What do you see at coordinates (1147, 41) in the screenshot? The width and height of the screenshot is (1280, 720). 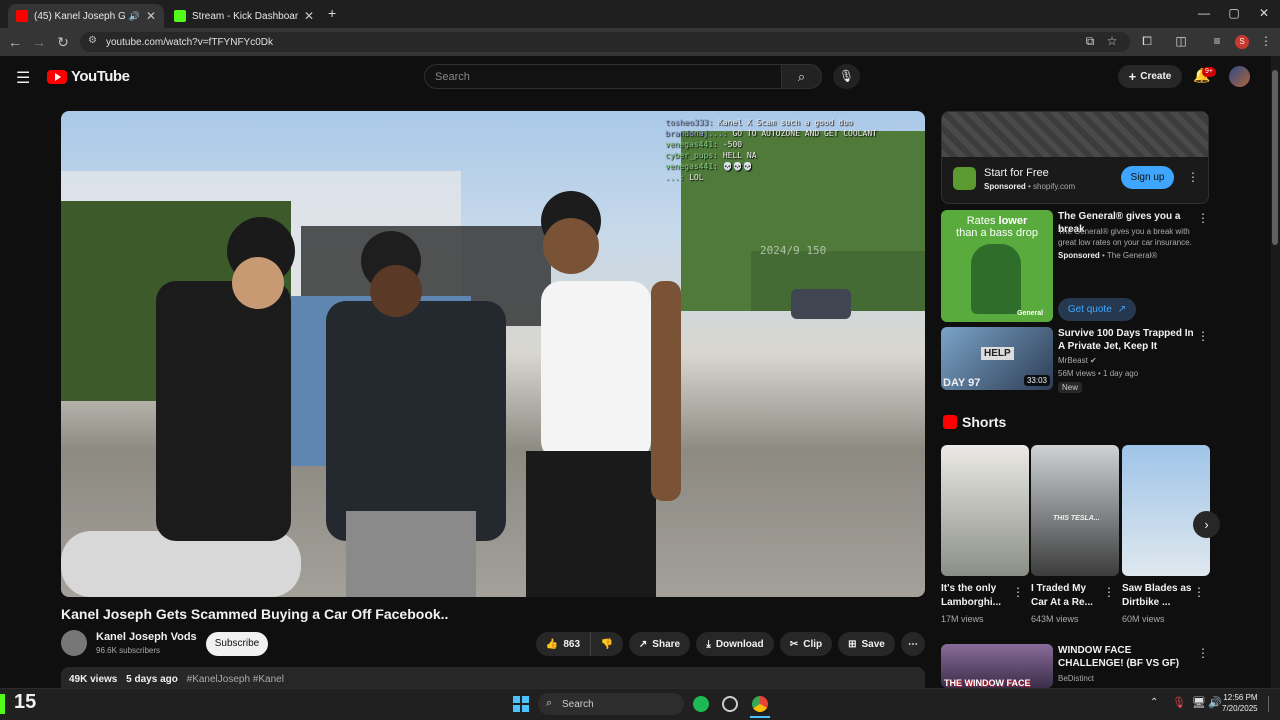 I see `extensions-icon: ⧠` at bounding box center [1147, 41].